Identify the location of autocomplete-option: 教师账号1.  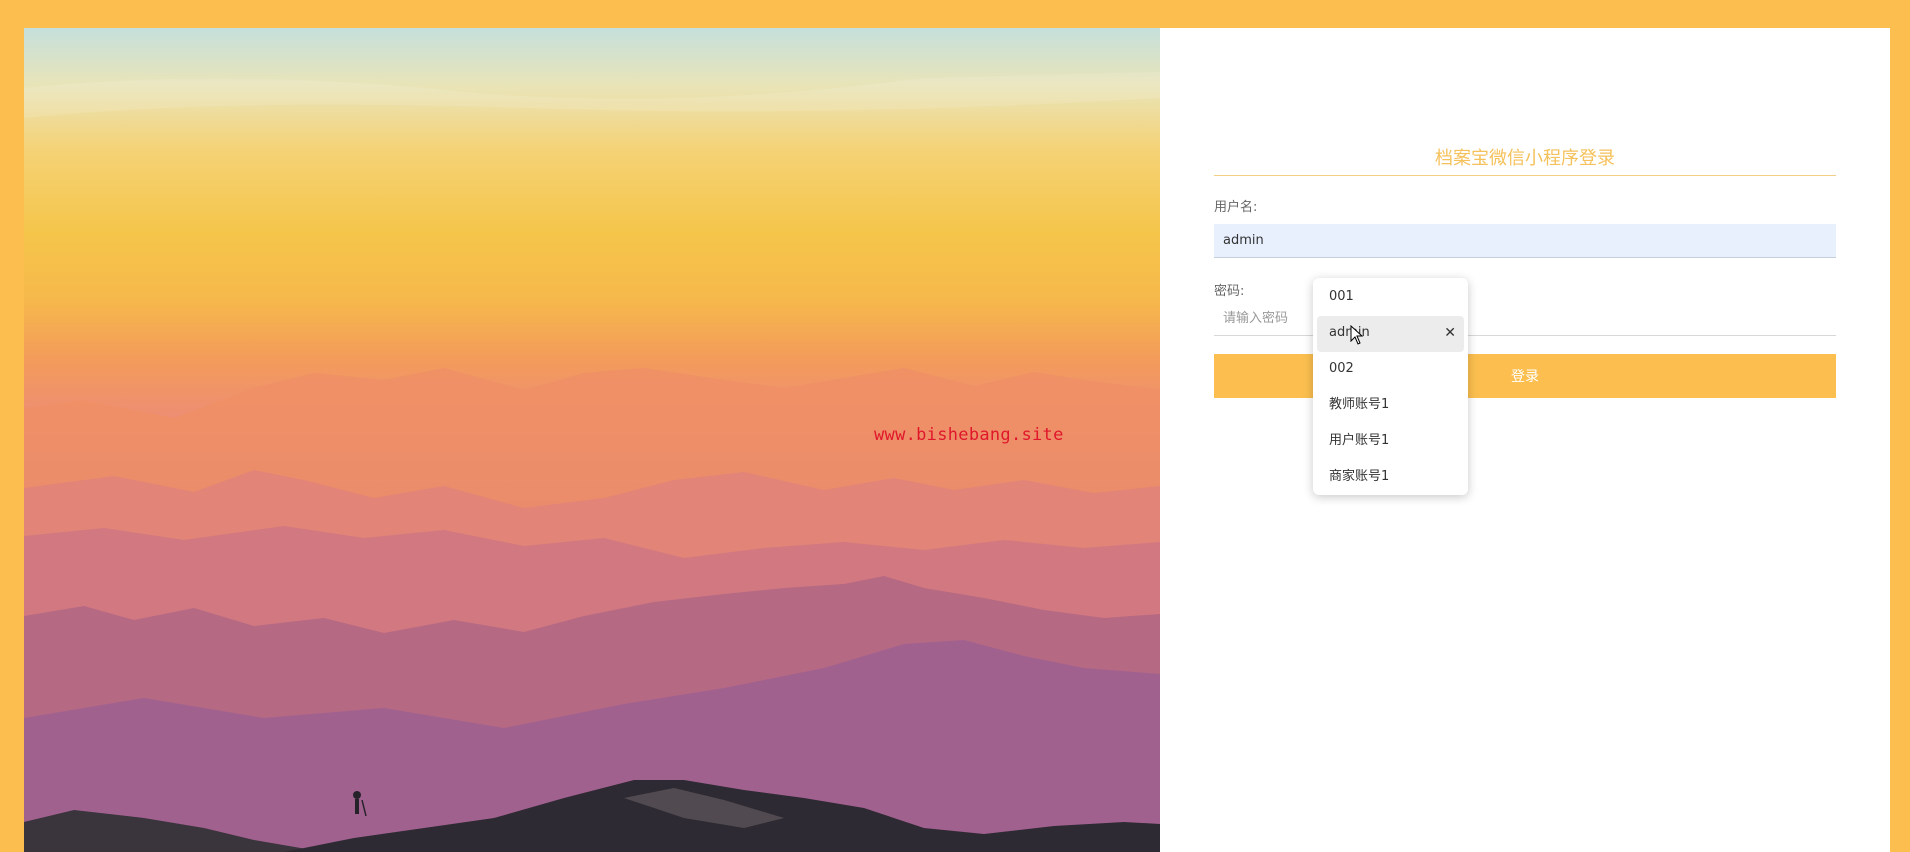
(1390, 406).